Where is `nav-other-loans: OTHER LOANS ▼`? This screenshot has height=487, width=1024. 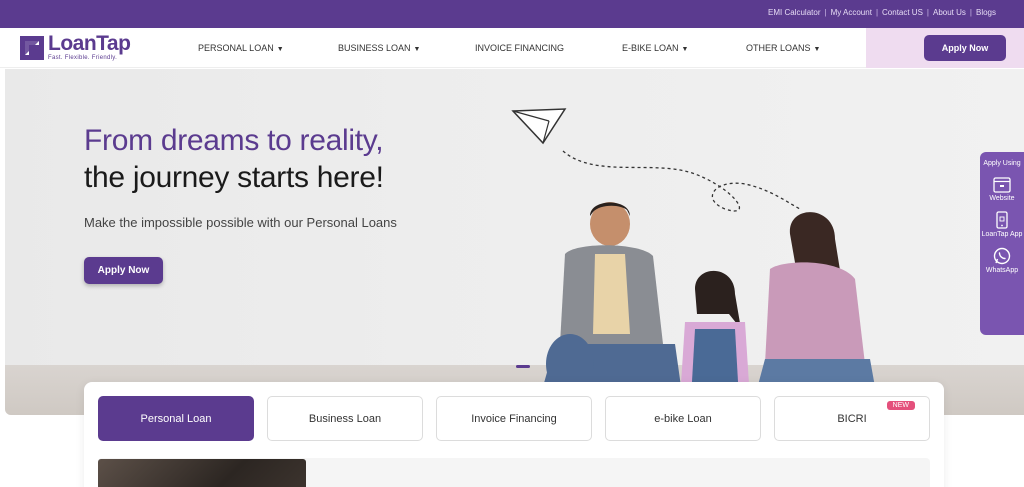
nav-other-loans: OTHER LOANS ▼ is located at coordinates (783, 48).